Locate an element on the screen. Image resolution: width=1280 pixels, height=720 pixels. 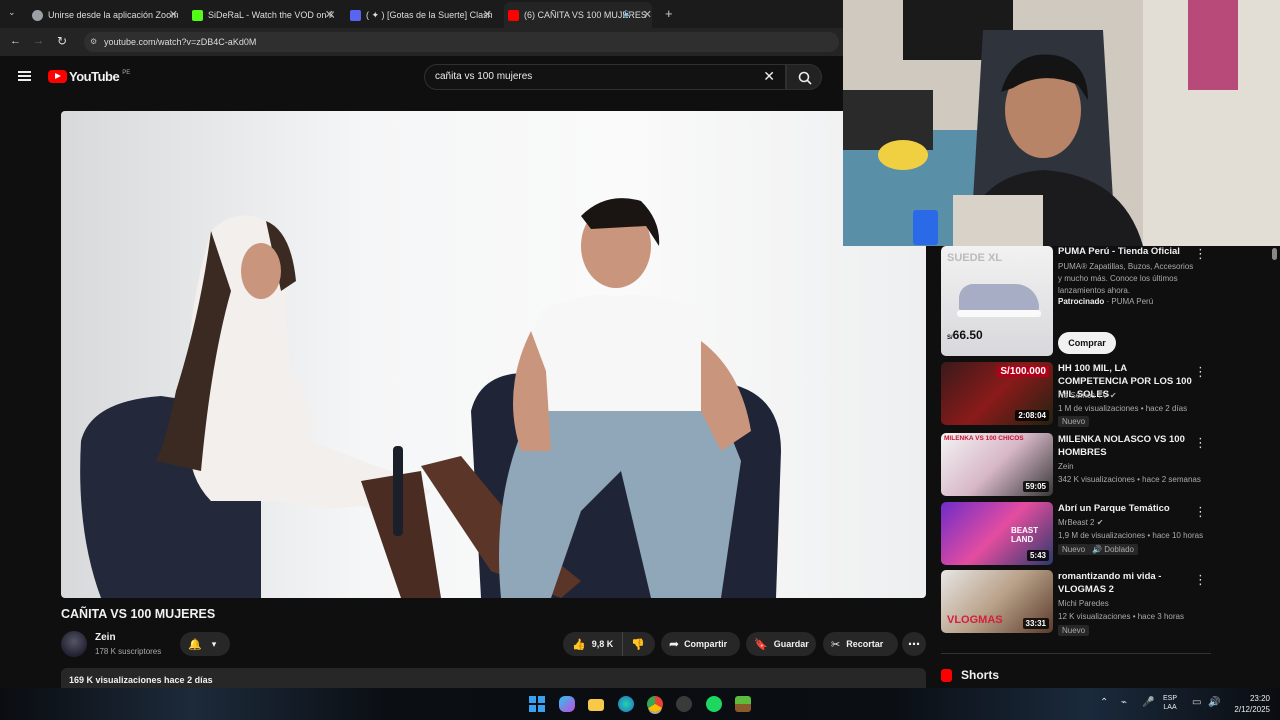
forward-arrow-icon: → is located at coordinates (38, 41).